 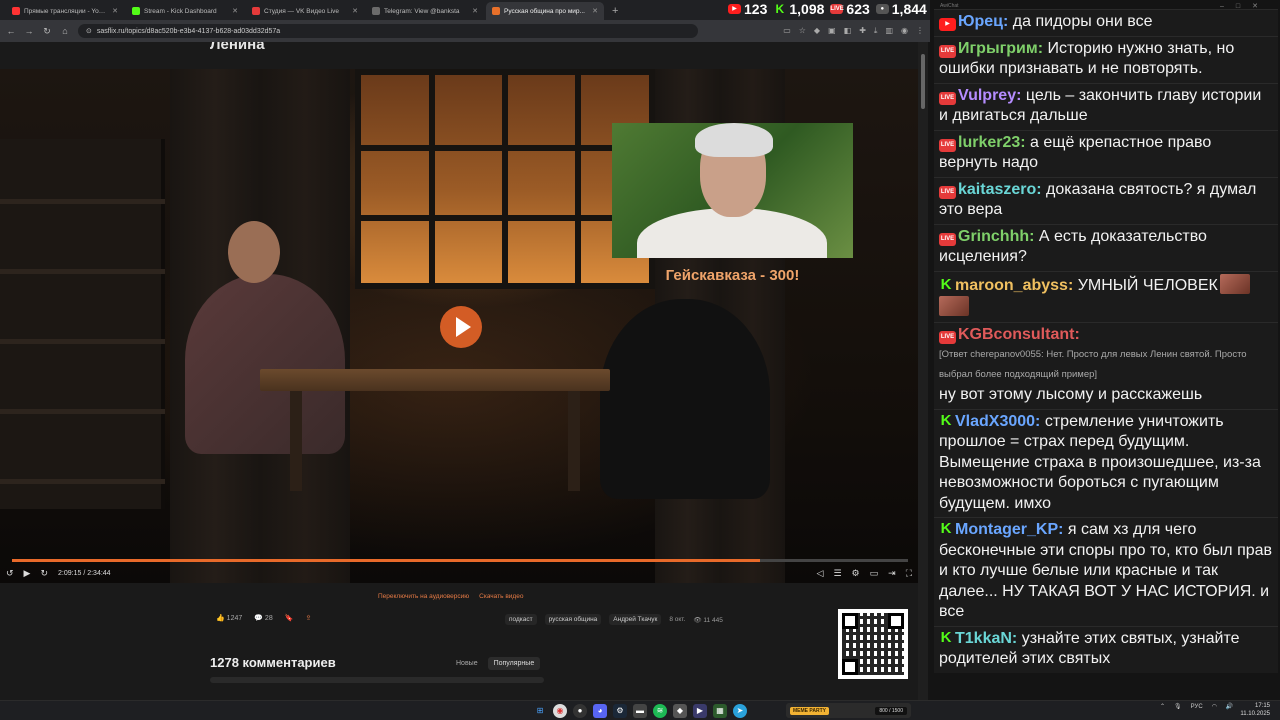 I want to click on tab-telegram: Telegram: View @banksta ✕, so click(x=425, y=11).